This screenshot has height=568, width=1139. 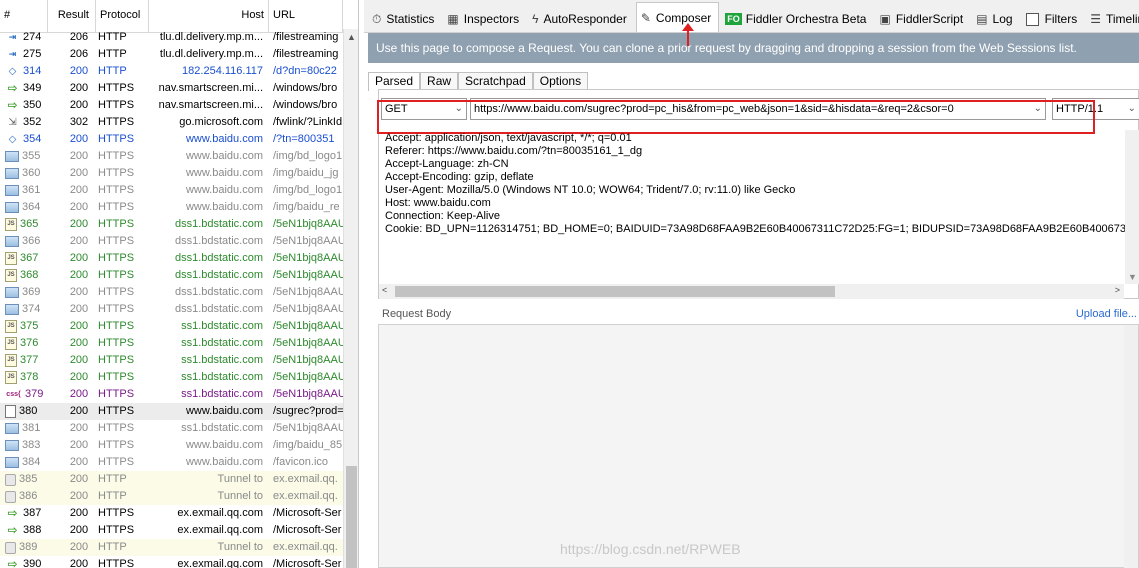 I want to click on checkbox-icon, so click(x=1032, y=19).